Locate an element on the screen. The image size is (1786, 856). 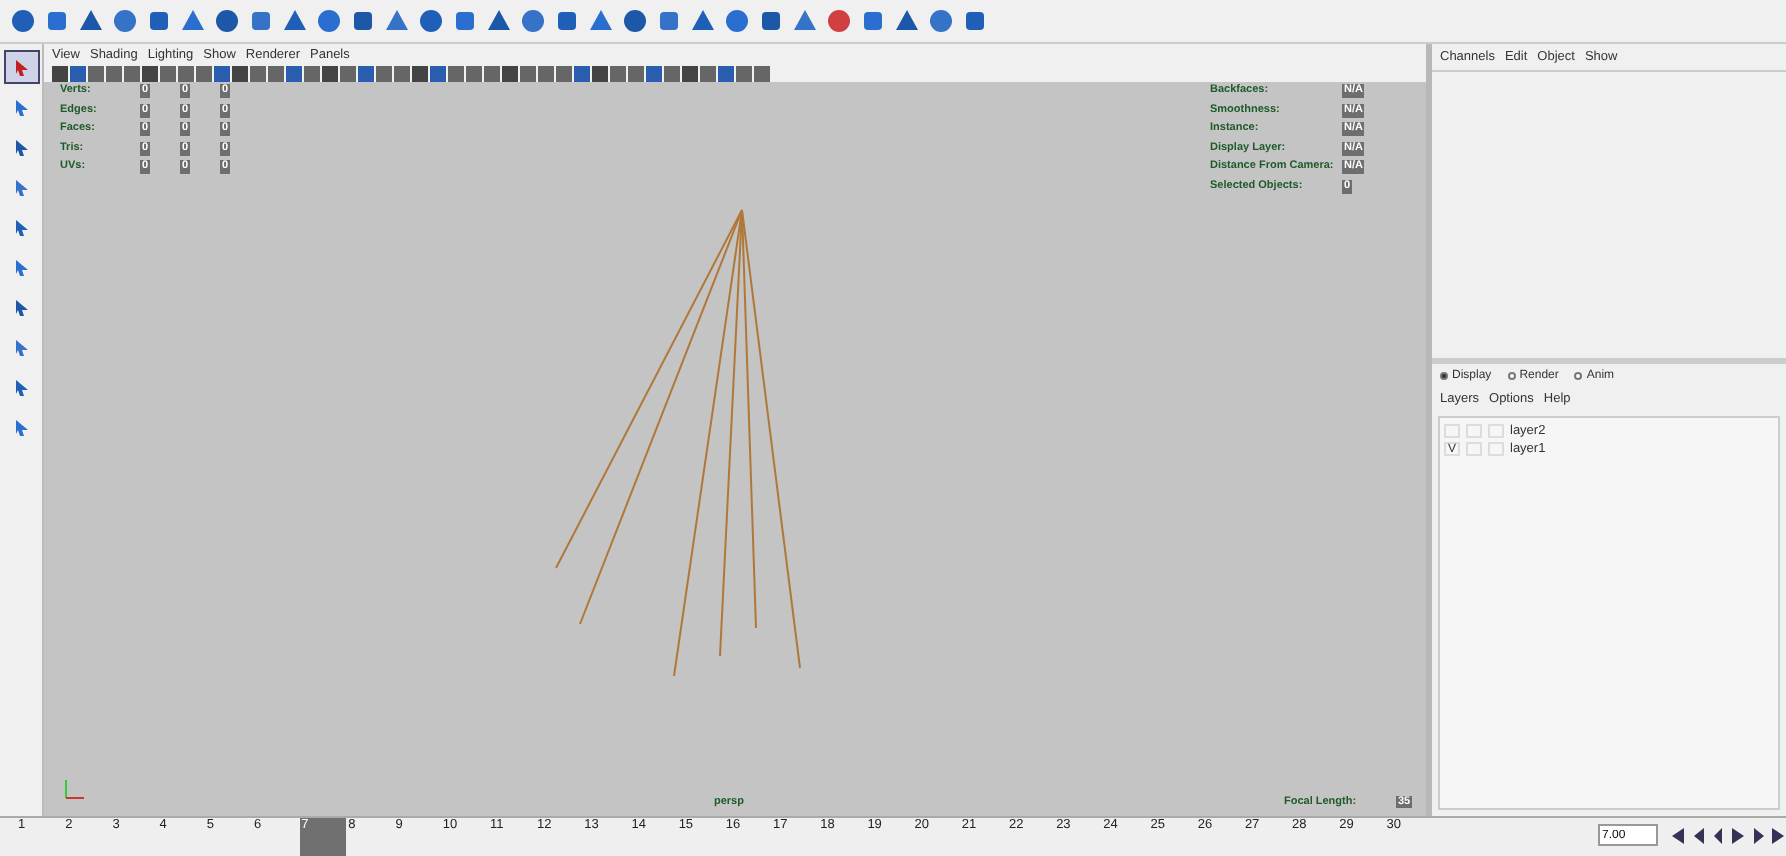
axis-icon is located at coordinates (74, 790).